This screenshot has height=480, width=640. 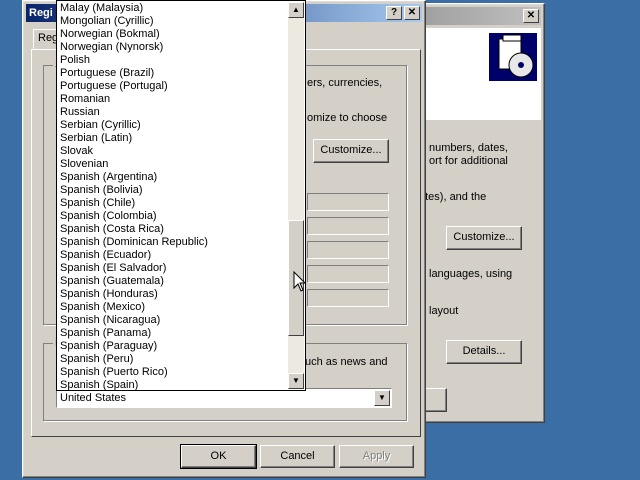 I want to click on cancel-button: Cancel, so click(x=297, y=456).